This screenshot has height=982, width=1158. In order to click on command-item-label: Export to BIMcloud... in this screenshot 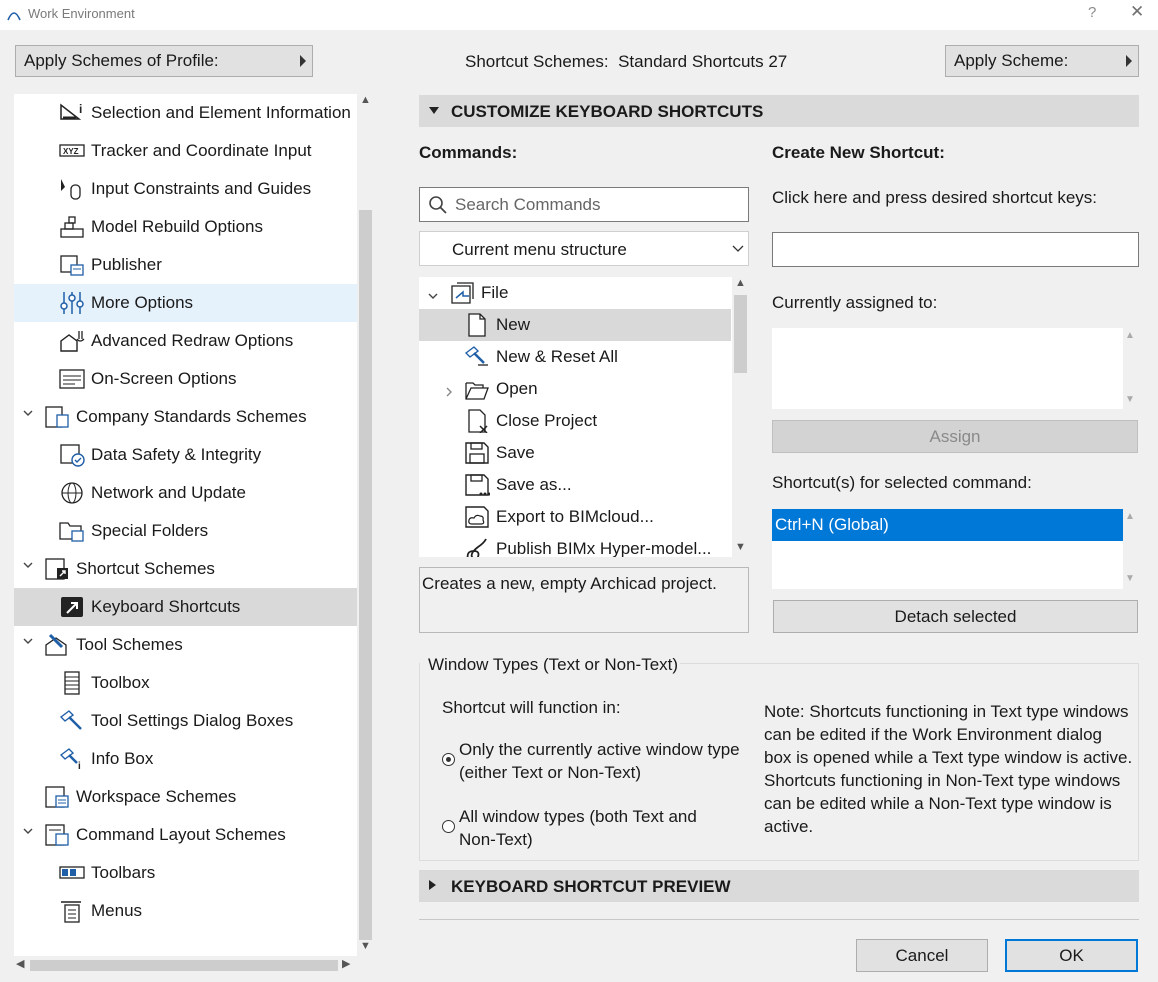, I will do `click(575, 516)`.